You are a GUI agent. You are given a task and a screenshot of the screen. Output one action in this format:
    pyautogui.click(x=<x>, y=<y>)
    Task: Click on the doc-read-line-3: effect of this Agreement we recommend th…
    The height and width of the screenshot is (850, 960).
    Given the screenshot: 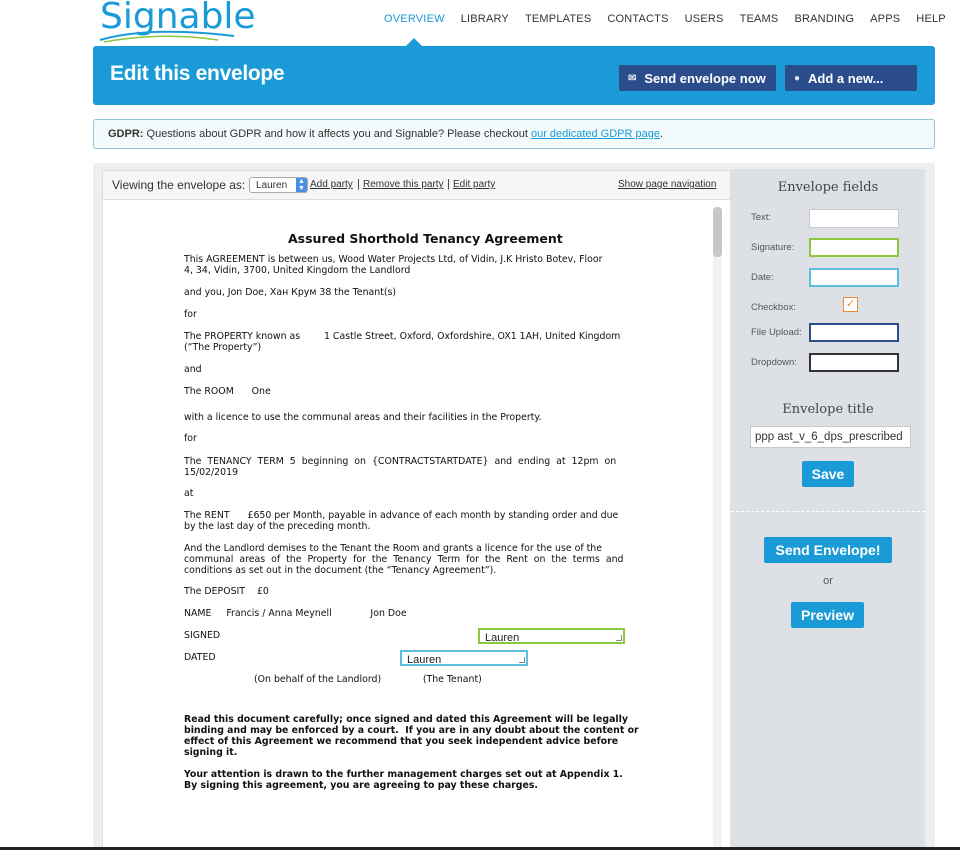 What is the action you would take?
    pyautogui.click(x=401, y=741)
    